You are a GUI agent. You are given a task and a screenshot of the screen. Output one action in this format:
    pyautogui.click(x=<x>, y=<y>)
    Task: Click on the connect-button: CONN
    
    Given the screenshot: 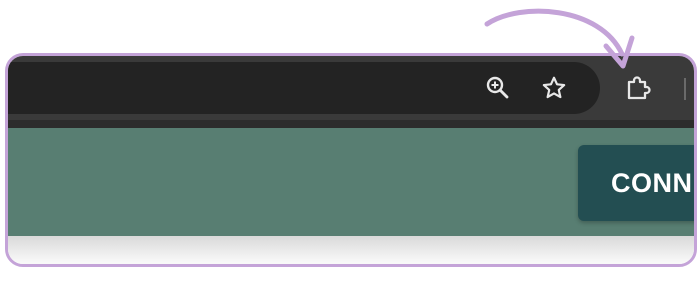 What is the action you would take?
    pyautogui.click(x=636, y=183)
    